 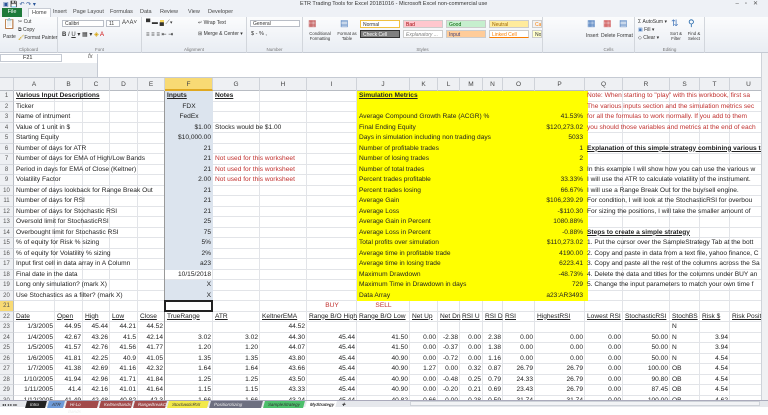 What do you see at coordinates (96, 359) in the screenshot?
I see `cell-C26: 42.25` at bounding box center [96, 359].